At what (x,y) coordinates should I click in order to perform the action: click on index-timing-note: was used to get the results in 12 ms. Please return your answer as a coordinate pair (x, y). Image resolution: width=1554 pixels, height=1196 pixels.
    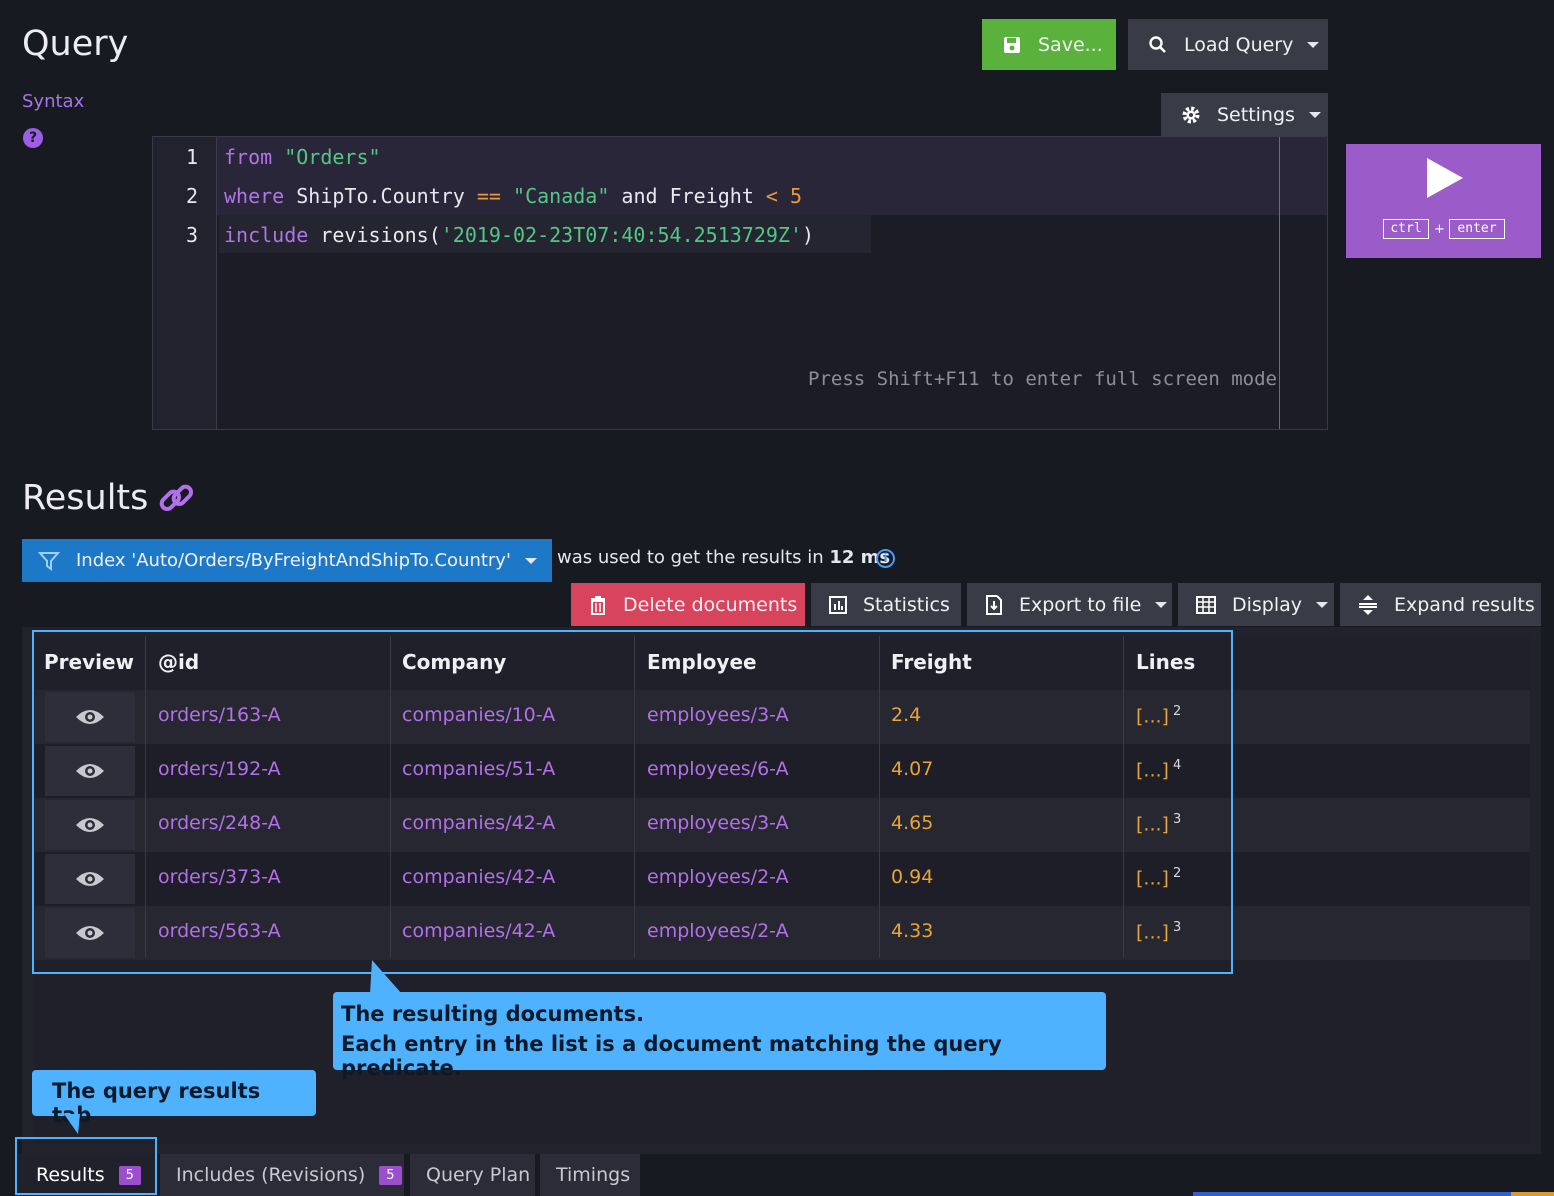
    Looking at the image, I should click on (724, 557).